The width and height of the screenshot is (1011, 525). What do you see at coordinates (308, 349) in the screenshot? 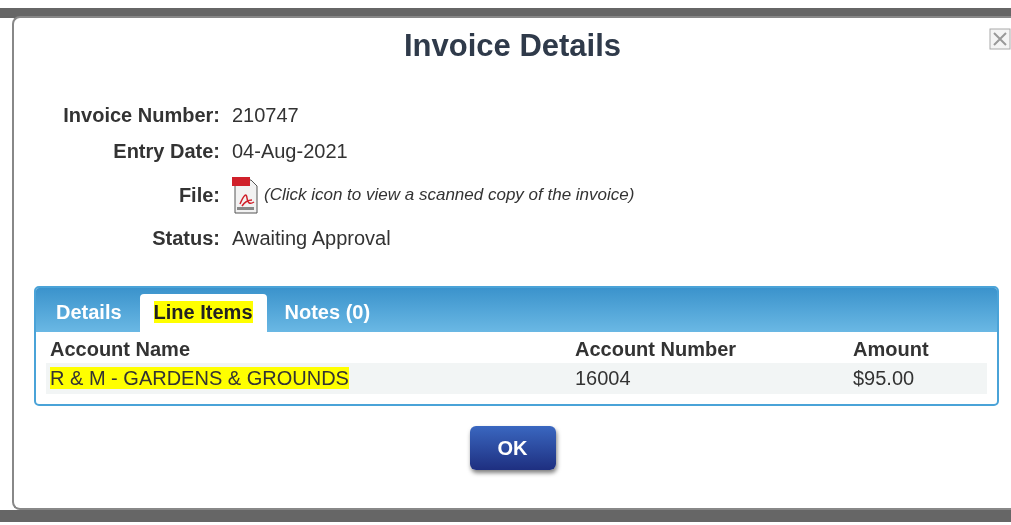
I see `column-header: Account Name` at bounding box center [308, 349].